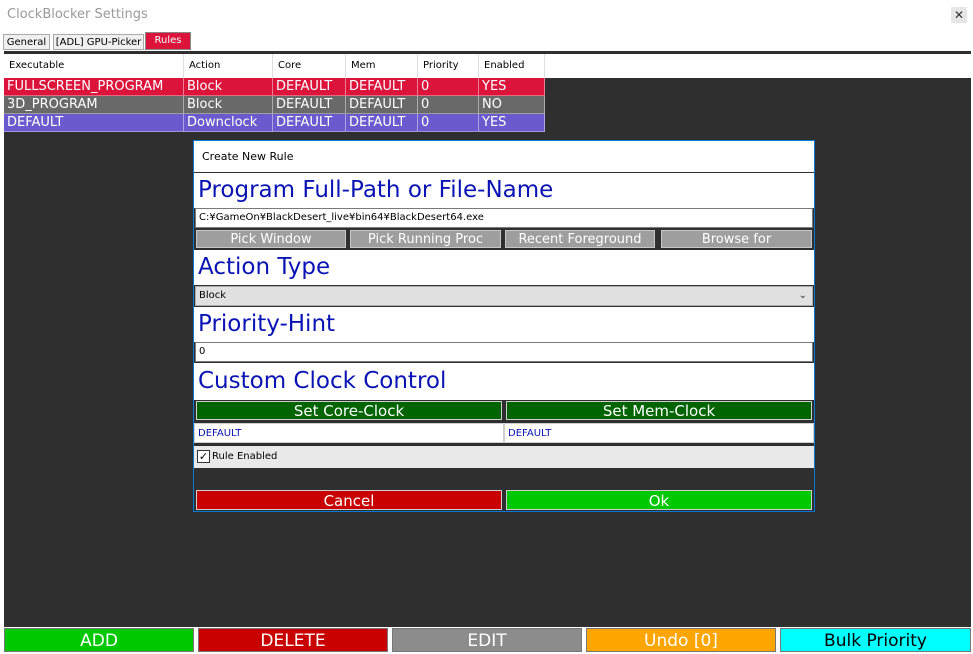 Image resolution: width=973 pixels, height=654 pixels. Describe the element at coordinates (425, 239) in the screenshot. I see `pick-running-proc-button: Pick Running Proc` at that location.